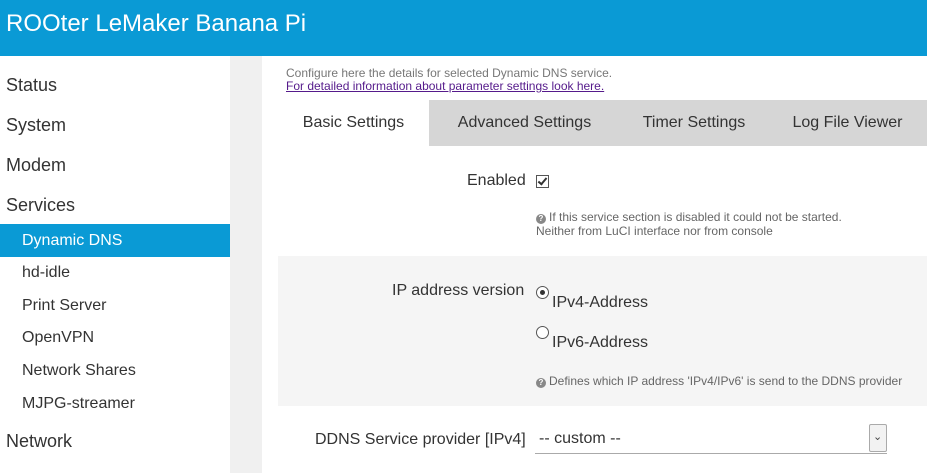  What do you see at coordinates (600, 303) in the screenshot?
I see `ipv4-radio-label: IPv4-Address` at bounding box center [600, 303].